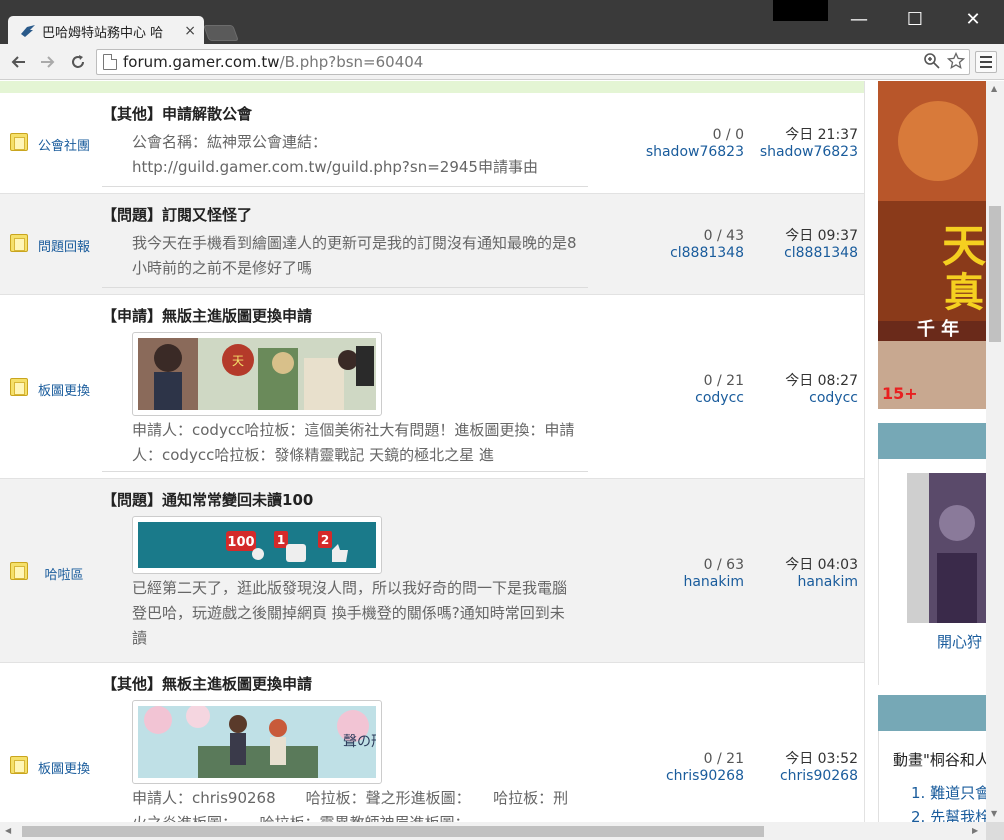 The image size is (1004, 840). What do you see at coordinates (859, 19) in the screenshot?
I see `minimize-button: —` at bounding box center [859, 19].